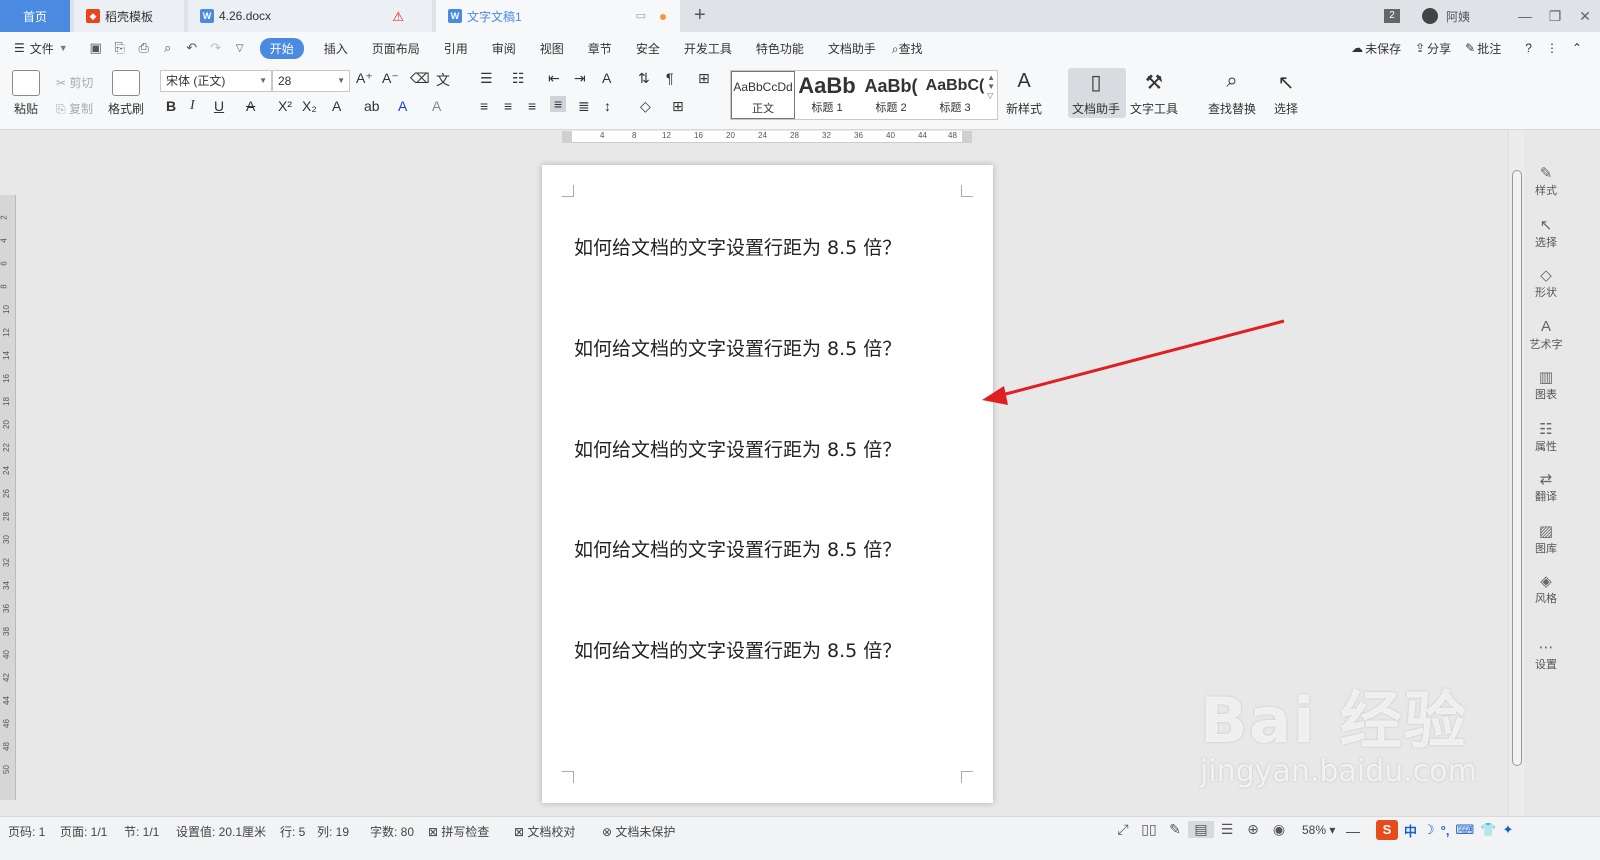 The height and width of the screenshot is (860, 1600). What do you see at coordinates (1517, 468) in the screenshot?
I see `scrollbar-thumb` at bounding box center [1517, 468].